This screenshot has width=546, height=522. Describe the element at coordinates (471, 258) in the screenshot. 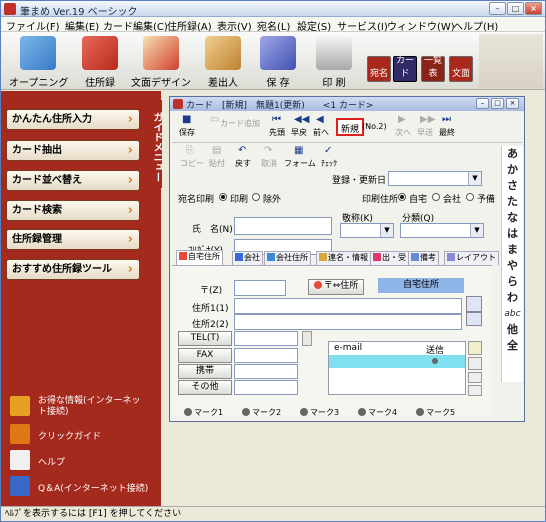

I see `tab-layout: レイアウト` at that location.